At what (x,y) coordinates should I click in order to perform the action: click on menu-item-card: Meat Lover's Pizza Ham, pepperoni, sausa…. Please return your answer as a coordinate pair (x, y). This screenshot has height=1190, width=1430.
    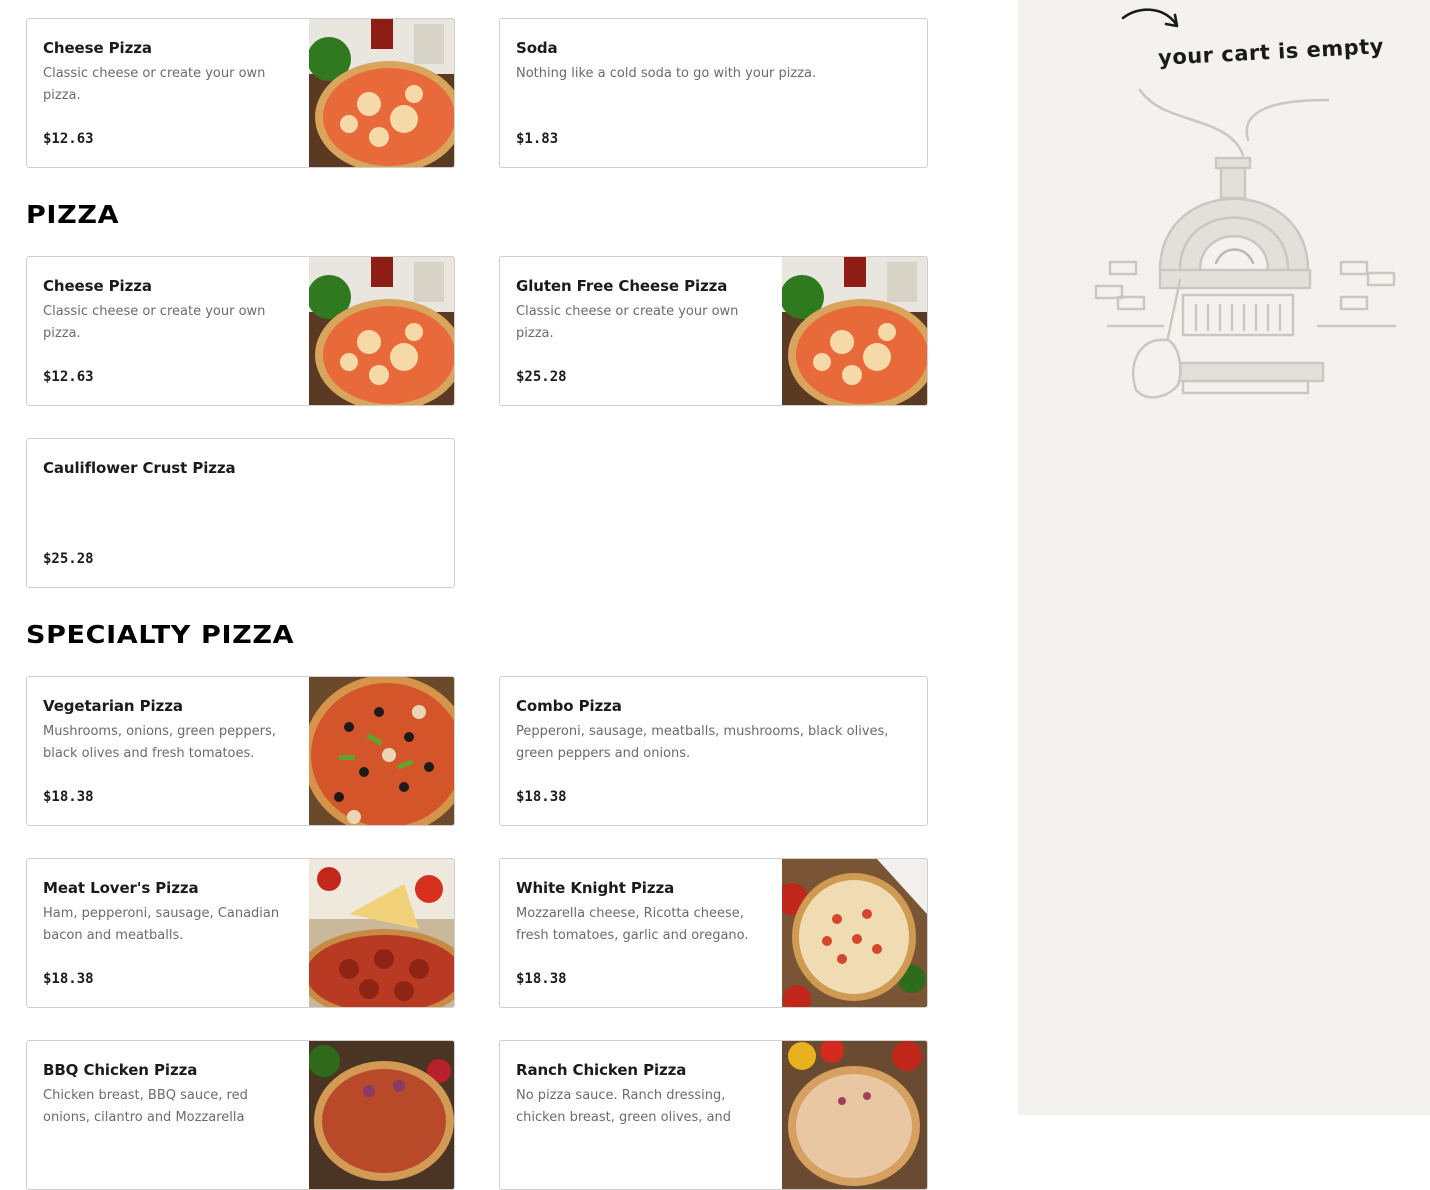
    Looking at the image, I should click on (240, 933).